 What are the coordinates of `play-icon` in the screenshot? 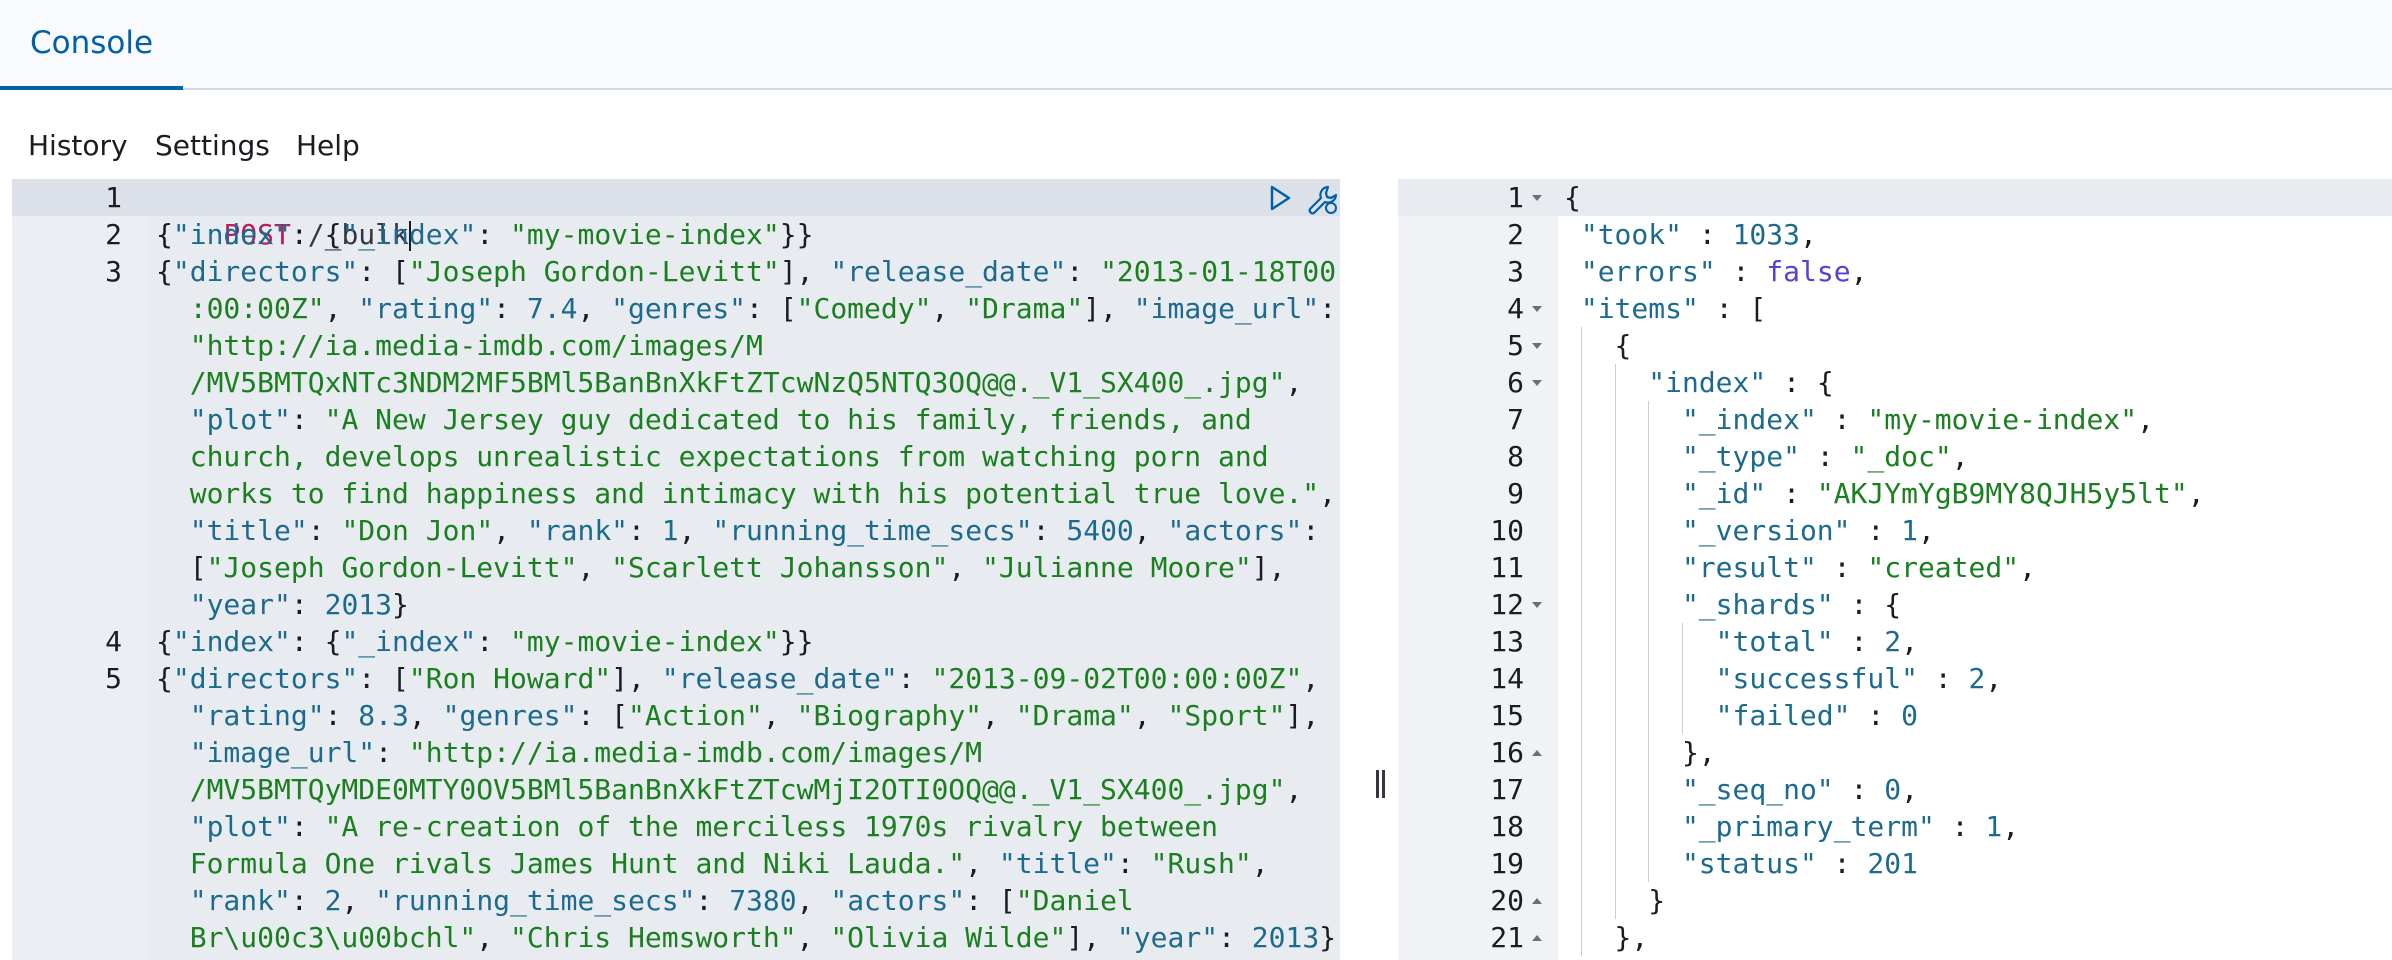 It's located at (1280, 198).